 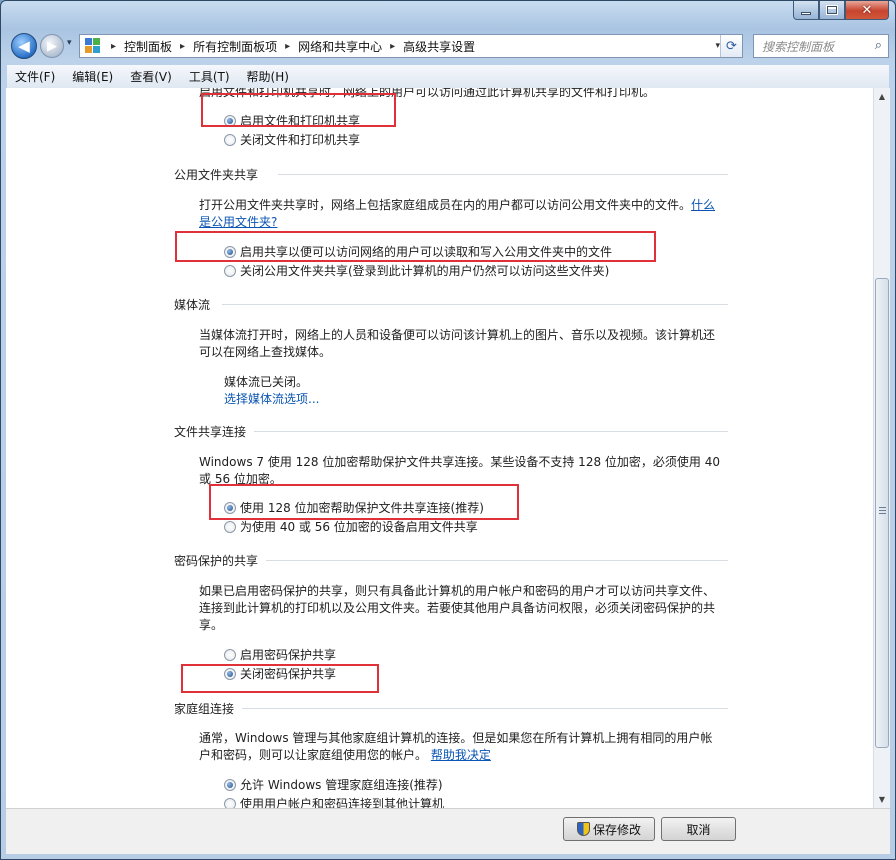 I want to click on save-changes-button: 保存修改, so click(x=609, y=829).